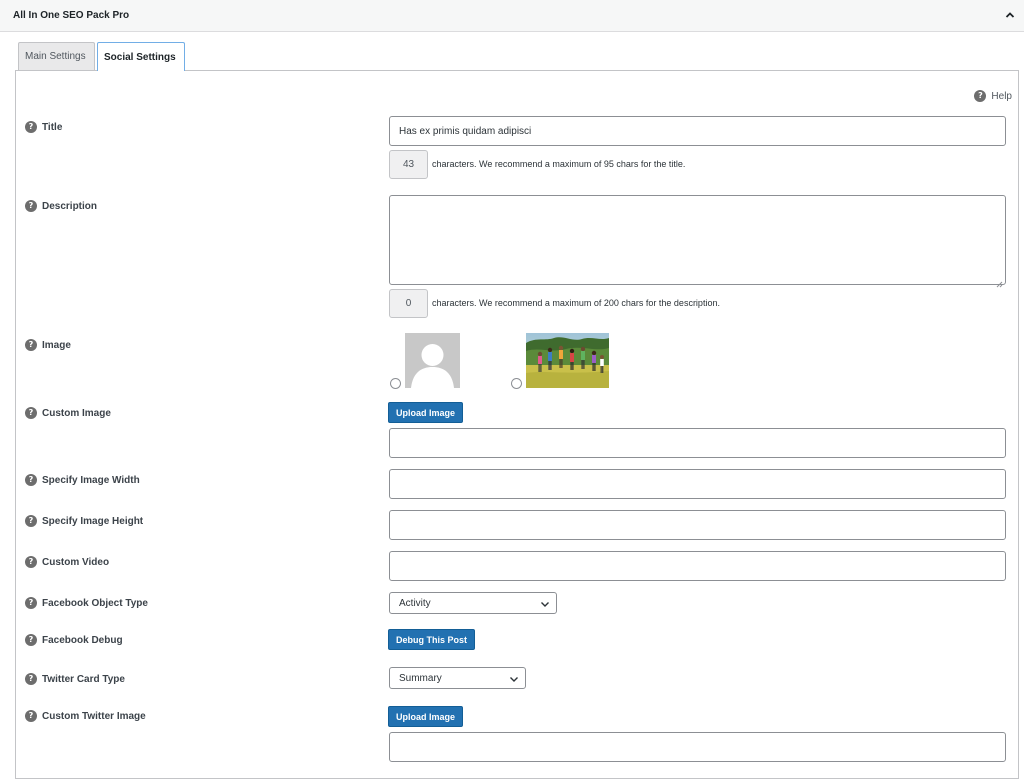 The image size is (1024, 783). Describe the element at coordinates (76, 413) in the screenshot. I see `label-text: Custom Image` at that location.